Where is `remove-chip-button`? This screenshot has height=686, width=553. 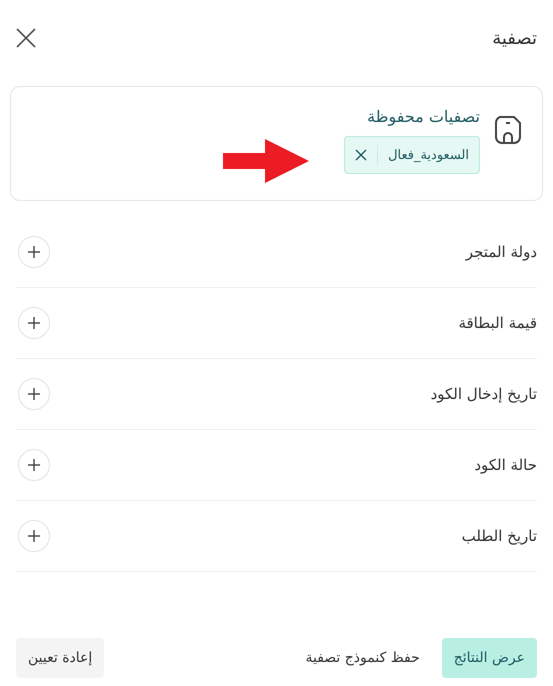 remove-chip-button is located at coordinates (361, 155).